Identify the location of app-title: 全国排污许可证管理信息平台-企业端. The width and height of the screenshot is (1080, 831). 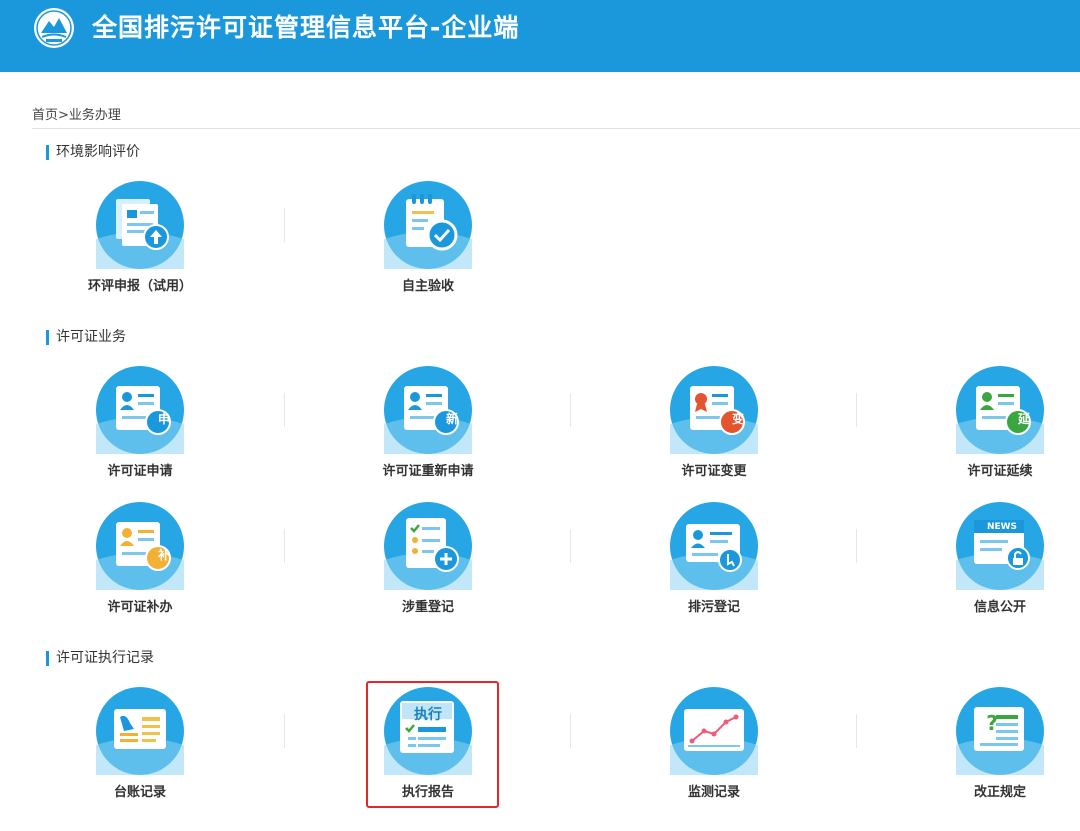
(306, 27).